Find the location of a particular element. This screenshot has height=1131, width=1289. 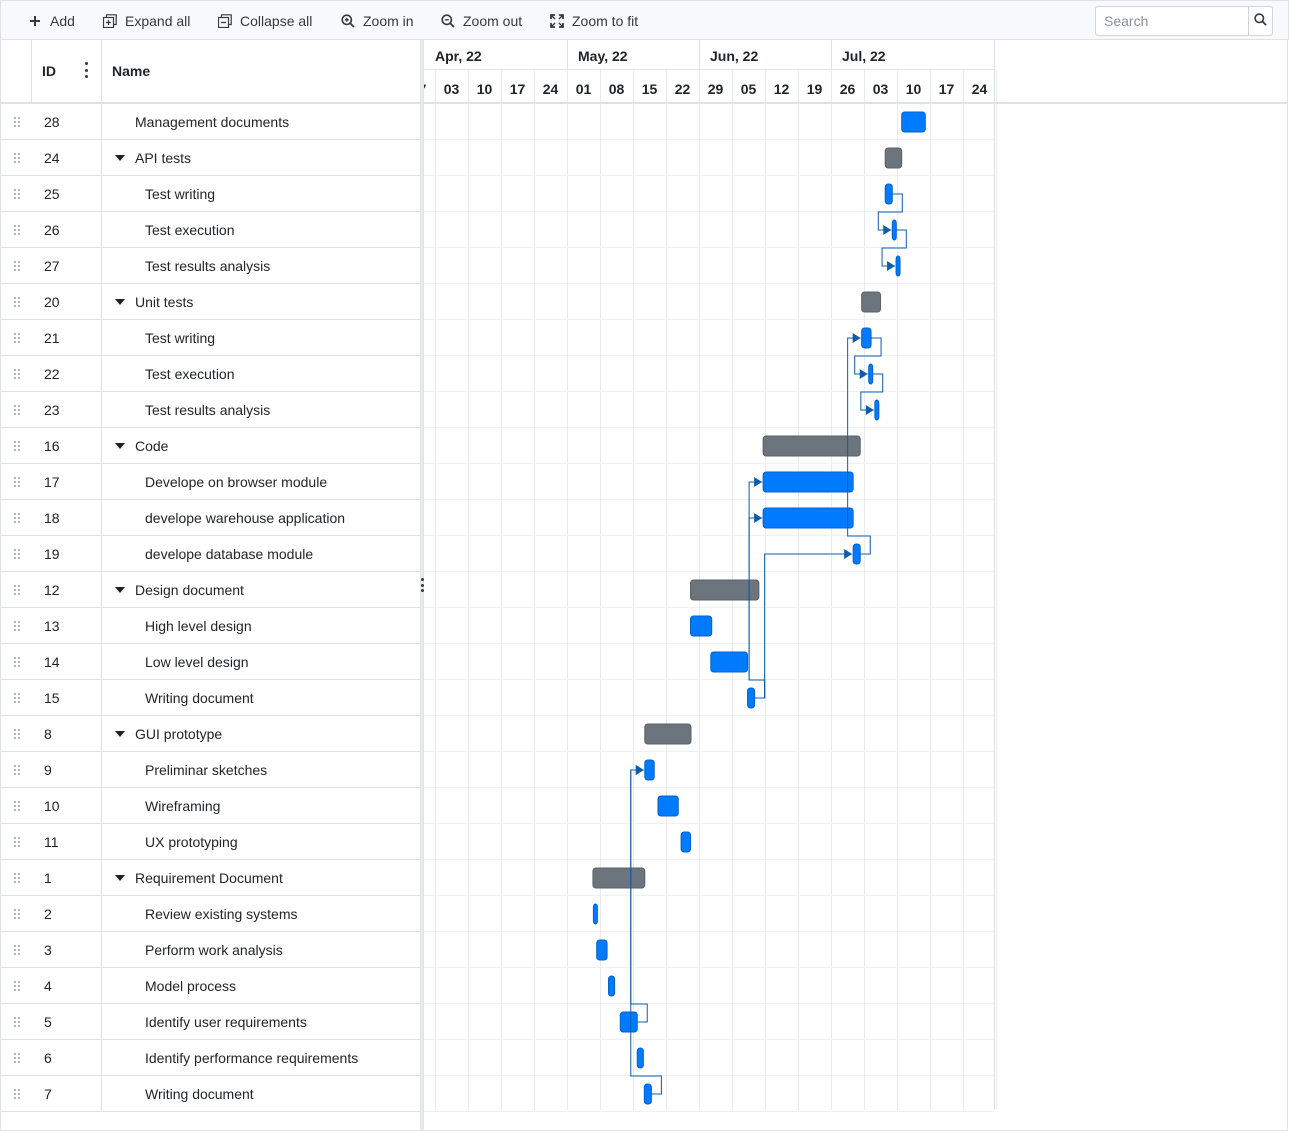

task-id-cell: 18 is located at coordinates (67, 517).